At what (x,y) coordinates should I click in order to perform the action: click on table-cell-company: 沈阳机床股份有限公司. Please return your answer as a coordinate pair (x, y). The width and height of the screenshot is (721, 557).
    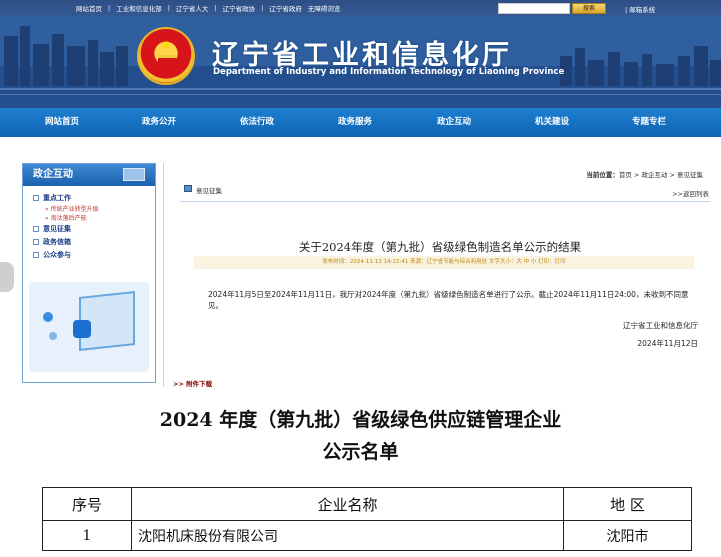
    Looking at the image, I should click on (347, 535).